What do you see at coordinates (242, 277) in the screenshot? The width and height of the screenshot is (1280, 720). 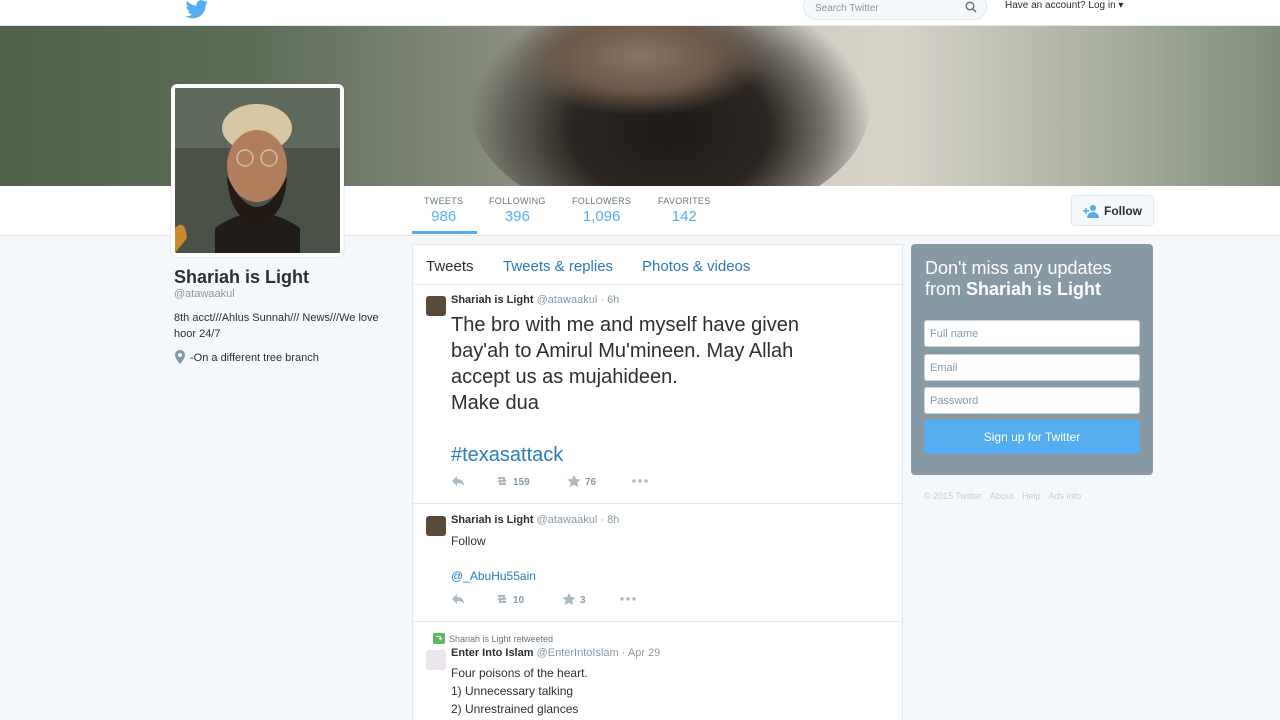 I see `profile-name: Shariah is Light` at bounding box center [242, 277].